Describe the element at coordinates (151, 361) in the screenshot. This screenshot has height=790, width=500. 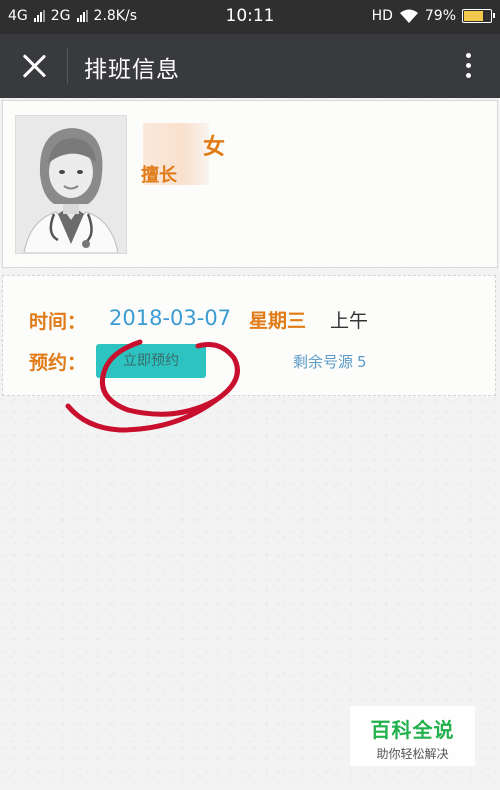
I see `book-now-button: 立即预约` at that location.